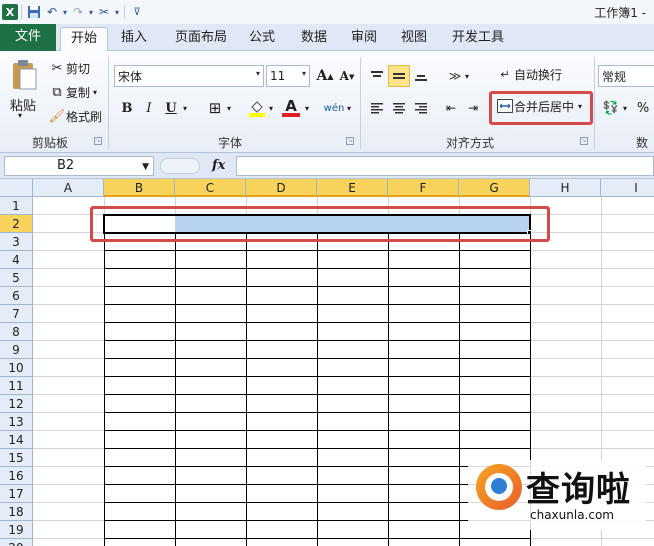 Image resolution: width=654 pixels, height=546 pixels. I want to click on row-header-14: 14, so click(16, 440).